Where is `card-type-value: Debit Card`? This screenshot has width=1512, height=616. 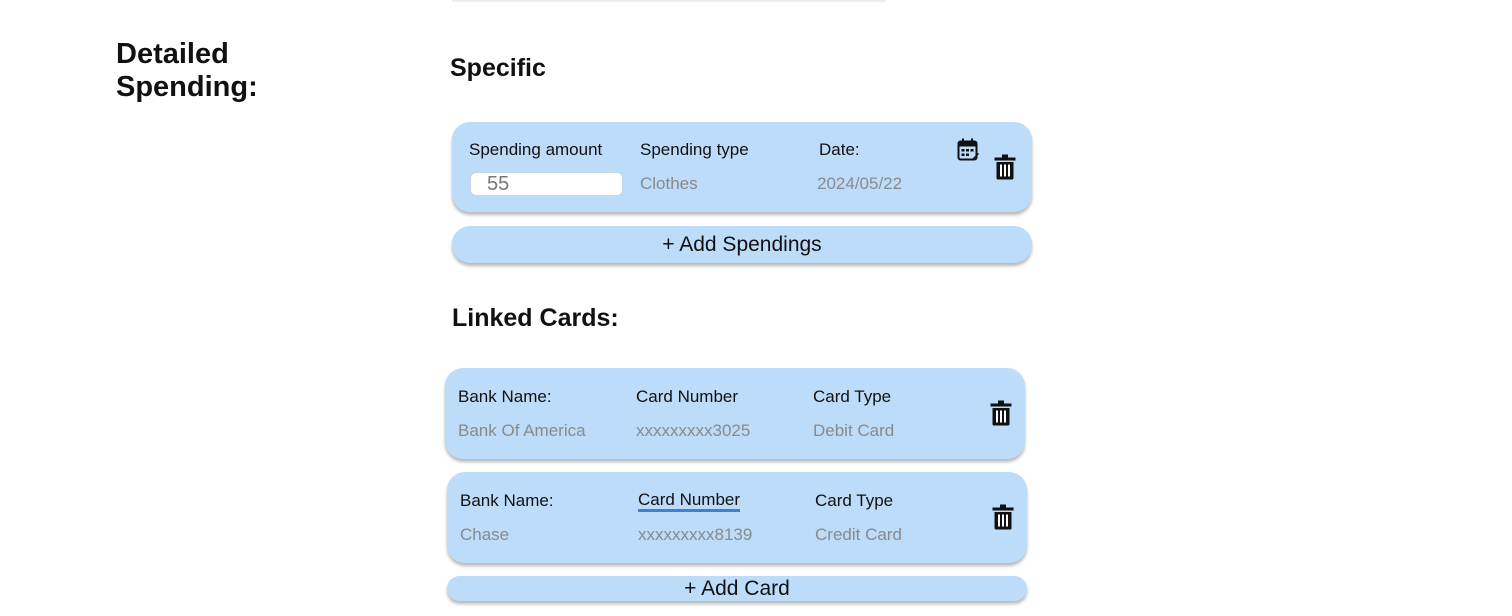
card-type-value: Debit Card is located at coordinates (854, 430).